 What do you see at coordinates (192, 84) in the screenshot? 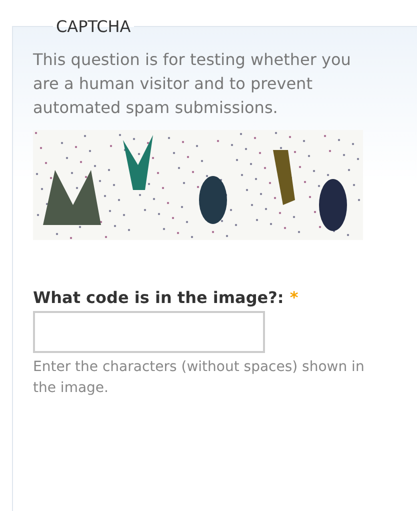
I see `description-text: This question is for testing whether you are a human visitor and to prevent automated spam submissions.` at bounding box center [192, 84].